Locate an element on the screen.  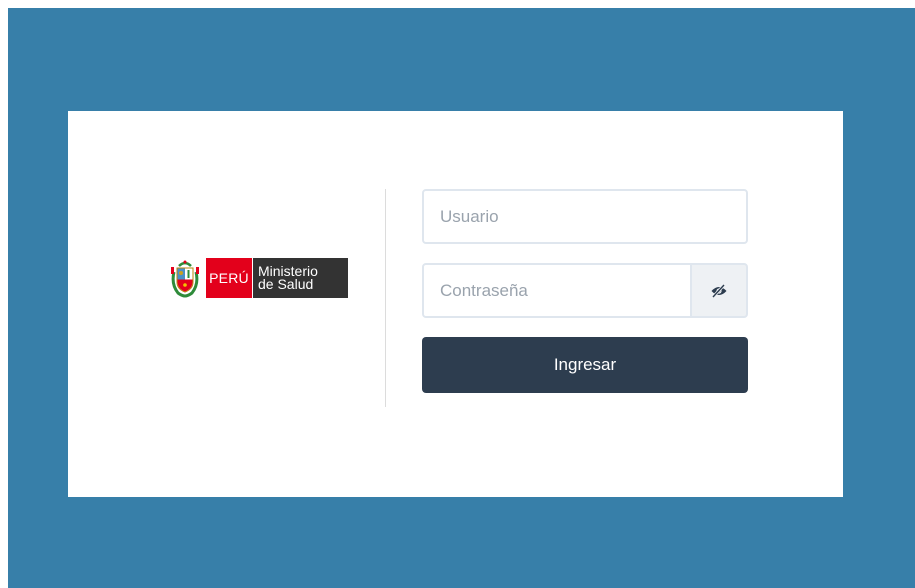
password-group is located at coordinates (585, 290).